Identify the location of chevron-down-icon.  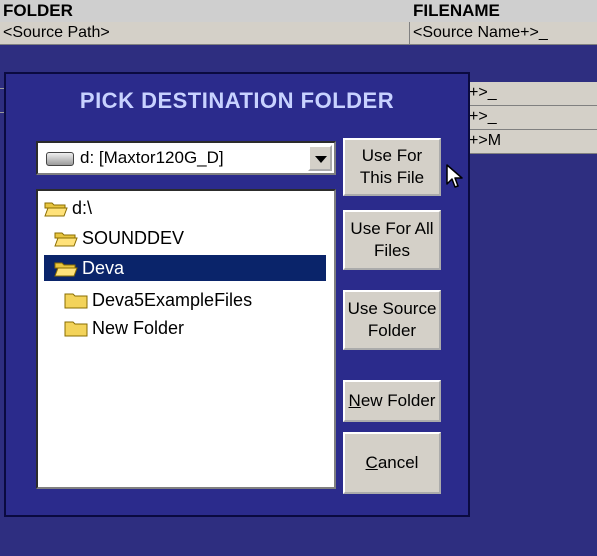
(321, 159).